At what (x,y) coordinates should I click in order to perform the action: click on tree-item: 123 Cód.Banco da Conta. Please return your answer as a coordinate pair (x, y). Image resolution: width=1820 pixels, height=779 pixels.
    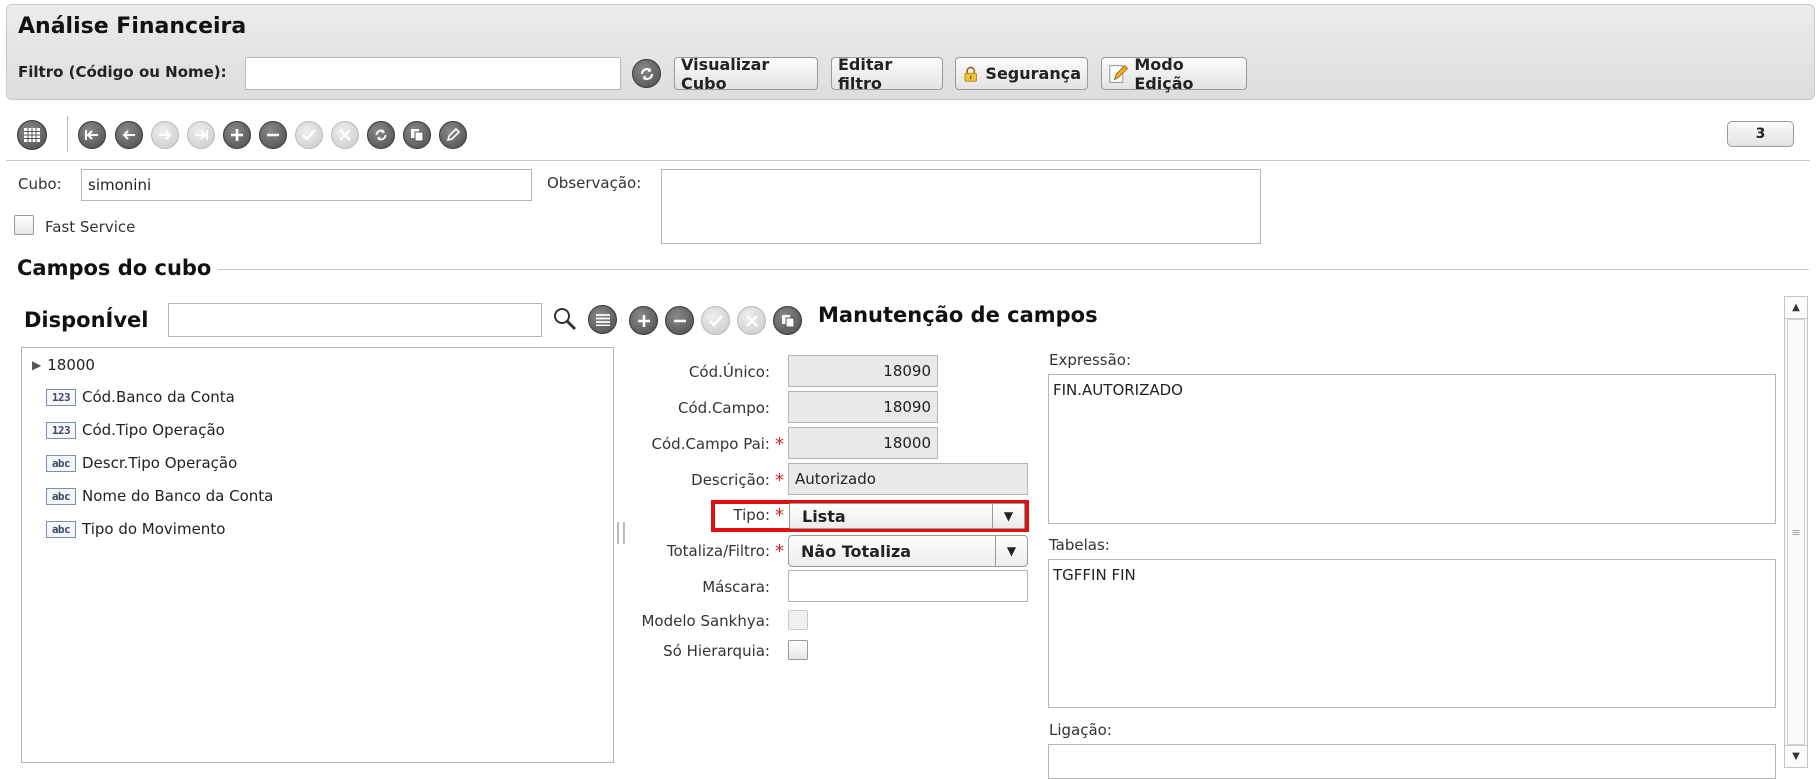
    Looking at the image, I should click on (140, 397).